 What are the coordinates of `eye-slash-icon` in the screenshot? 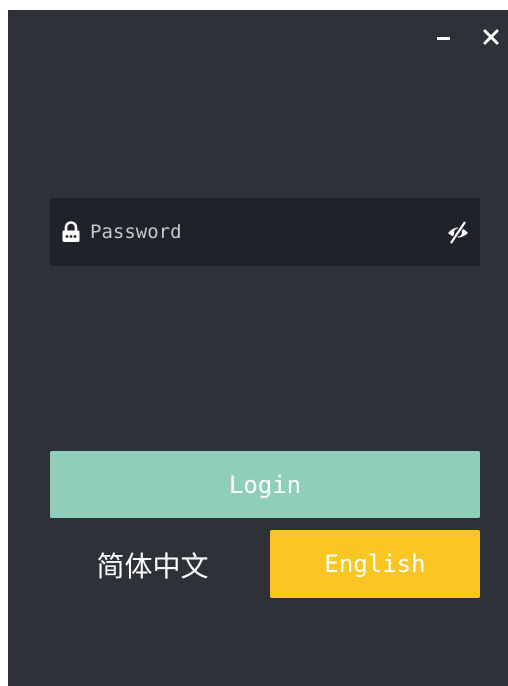 It's located at (458, 232).